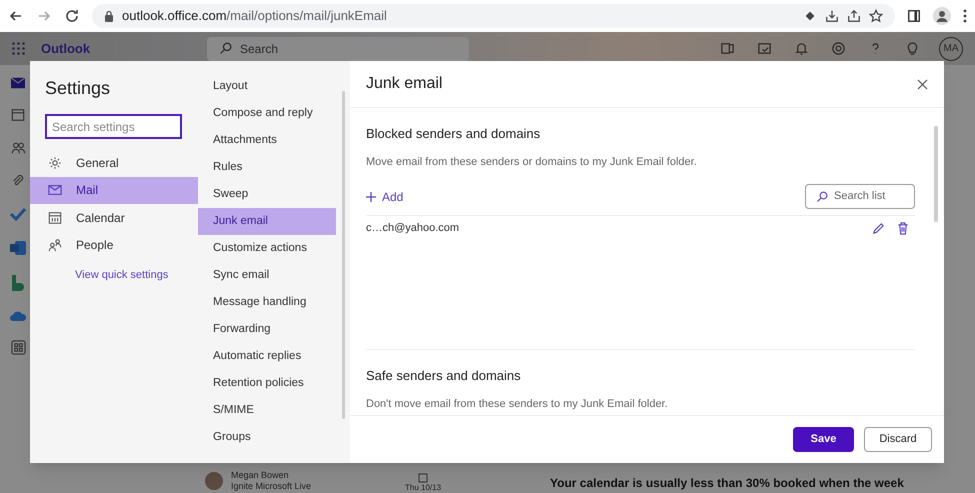 Image resolution: width=975 pixels, height=493 pixels. What do you see at coordinates (404, 84) in the screenshot?
I see `panel-title: Junk email` at bounding box center [404, 84].